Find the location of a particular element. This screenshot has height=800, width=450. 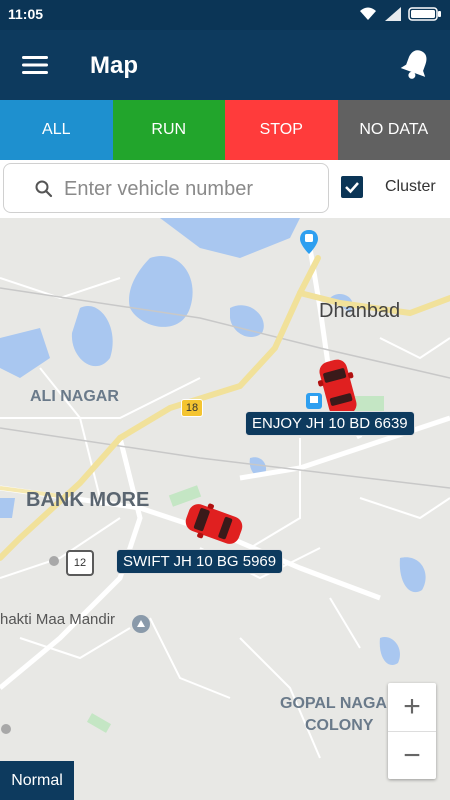

train-station-poi-icon is located at coordinates (309, 242).